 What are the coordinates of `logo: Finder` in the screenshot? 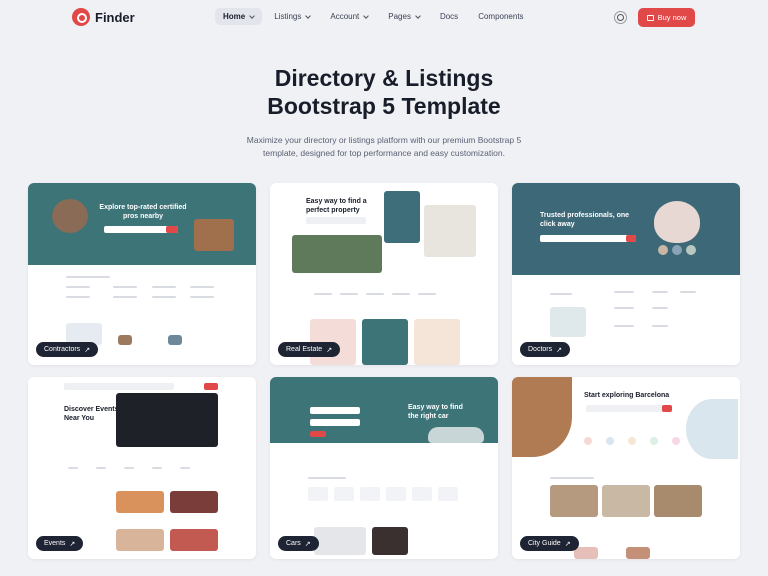 It's located at (103, 17).